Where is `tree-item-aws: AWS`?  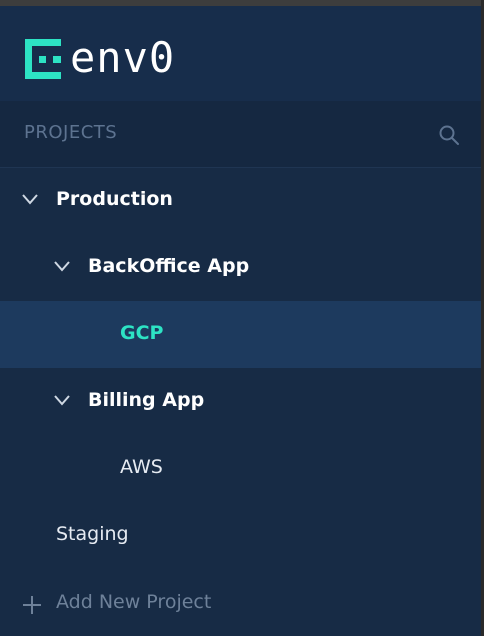
tree-item-aws: AWS is located at coordinates (240, 468).